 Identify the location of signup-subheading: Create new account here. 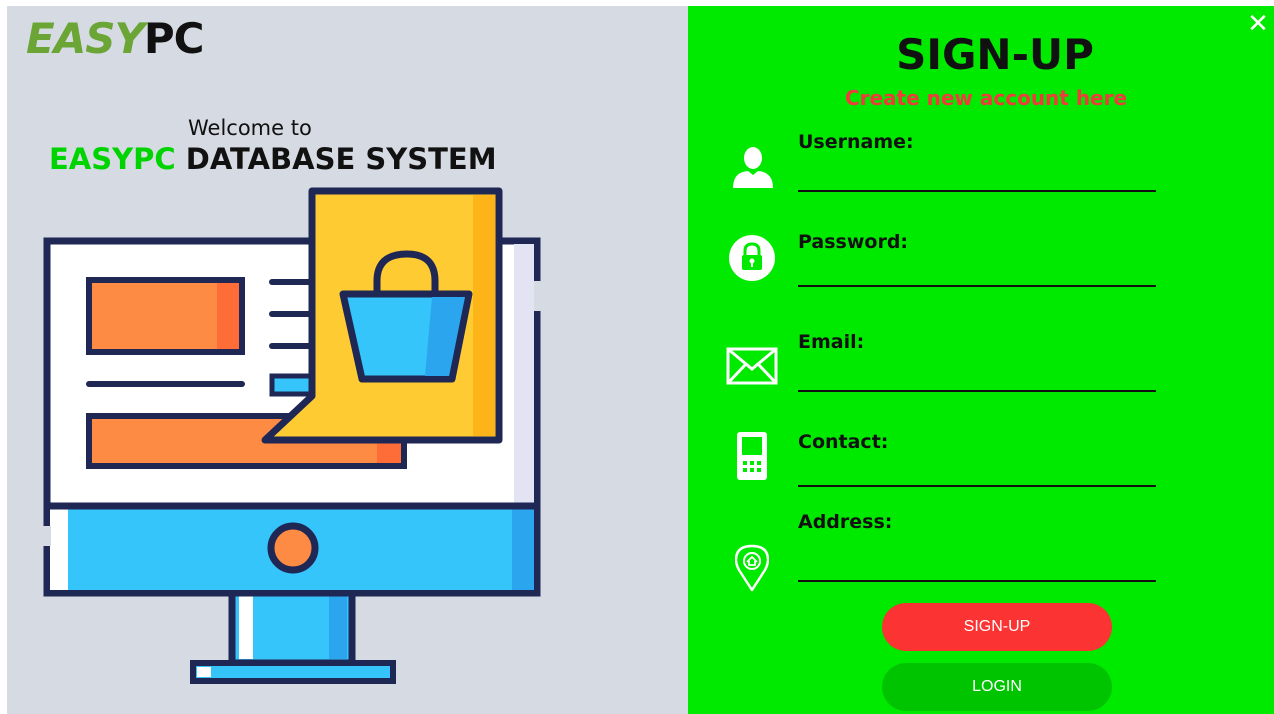
(986, 98).